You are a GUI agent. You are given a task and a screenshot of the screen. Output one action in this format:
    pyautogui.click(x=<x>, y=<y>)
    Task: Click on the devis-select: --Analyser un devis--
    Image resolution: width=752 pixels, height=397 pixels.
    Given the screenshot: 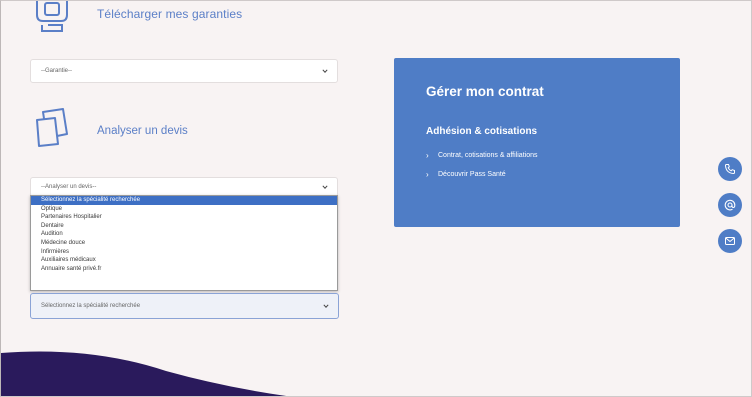 What is the action you would take?
    pyautogui.click(x=184, y=187)
    